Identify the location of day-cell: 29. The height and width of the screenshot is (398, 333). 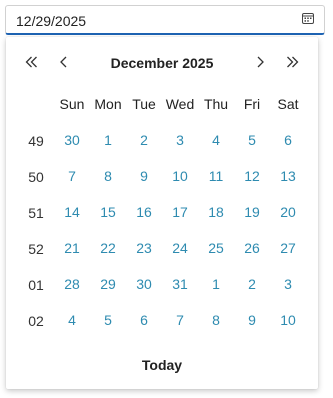
(108, 284).